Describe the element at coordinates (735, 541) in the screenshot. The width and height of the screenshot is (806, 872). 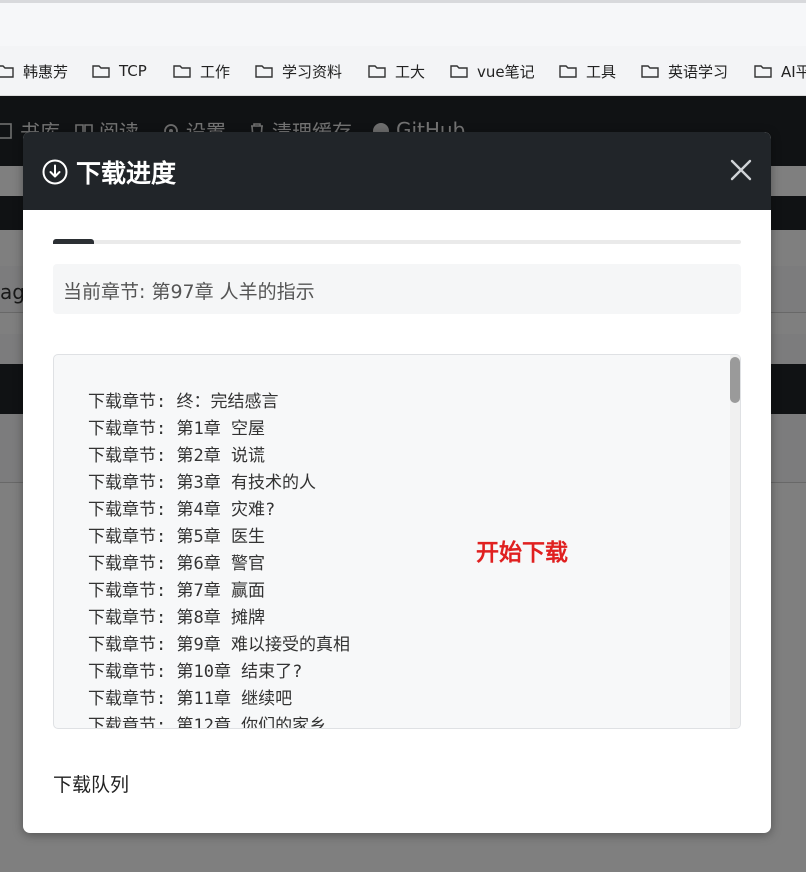
I see `scrollbar-track` at that location.